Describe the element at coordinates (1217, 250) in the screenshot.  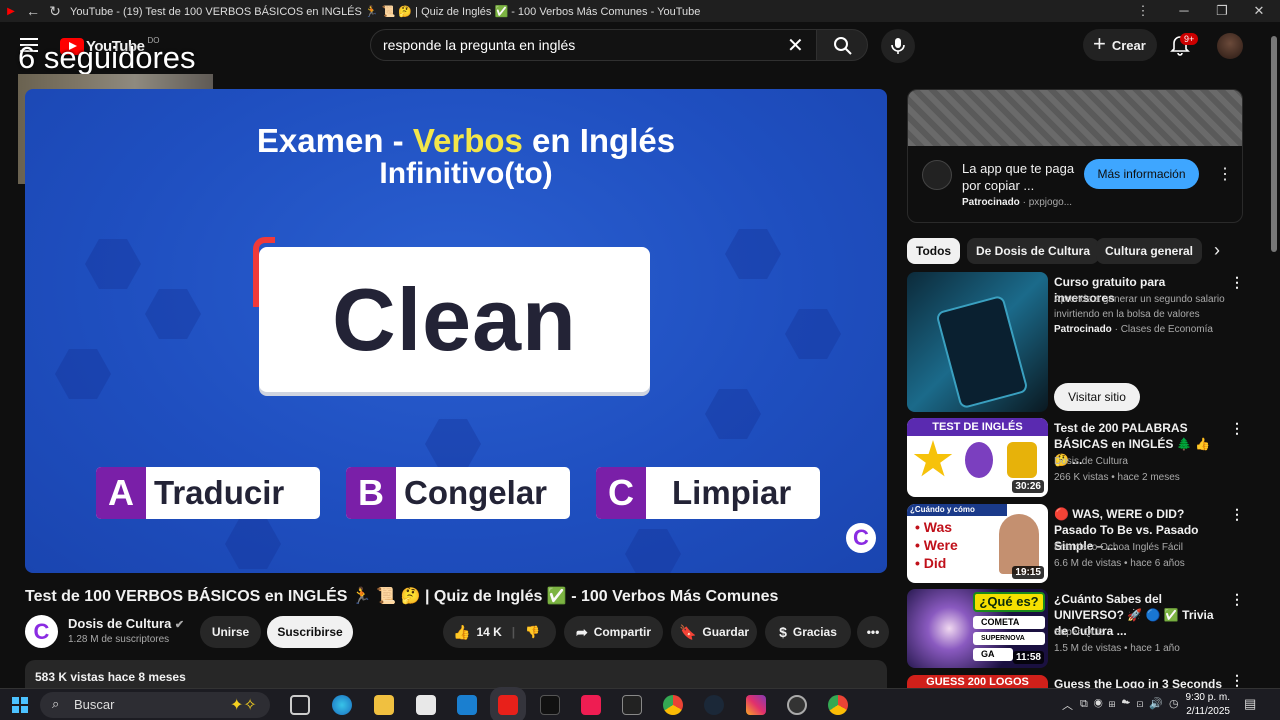
I see `chevron-right-icon: ›` at that location.